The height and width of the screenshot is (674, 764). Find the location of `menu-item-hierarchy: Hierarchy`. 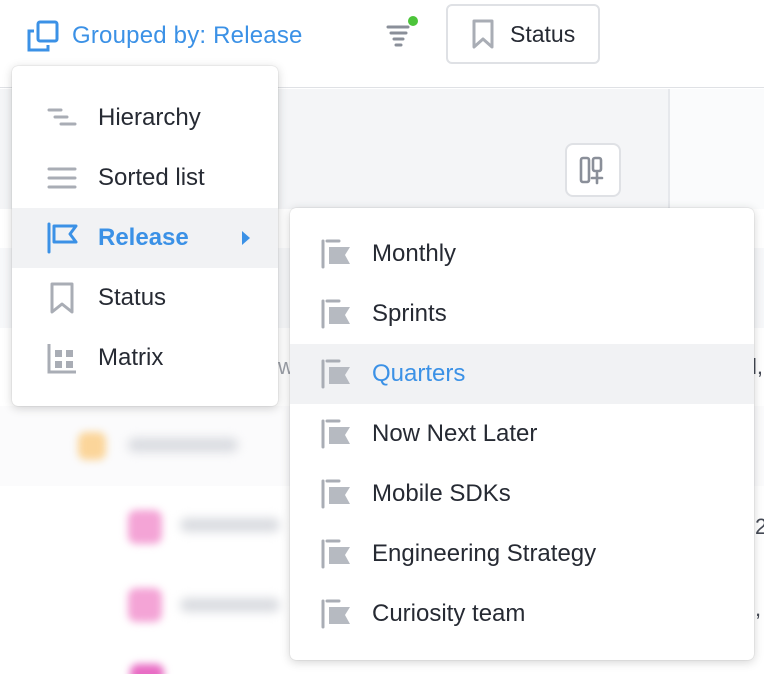

menu-item-hierarchy: Hierarchy is located at coordinates (145, 118).